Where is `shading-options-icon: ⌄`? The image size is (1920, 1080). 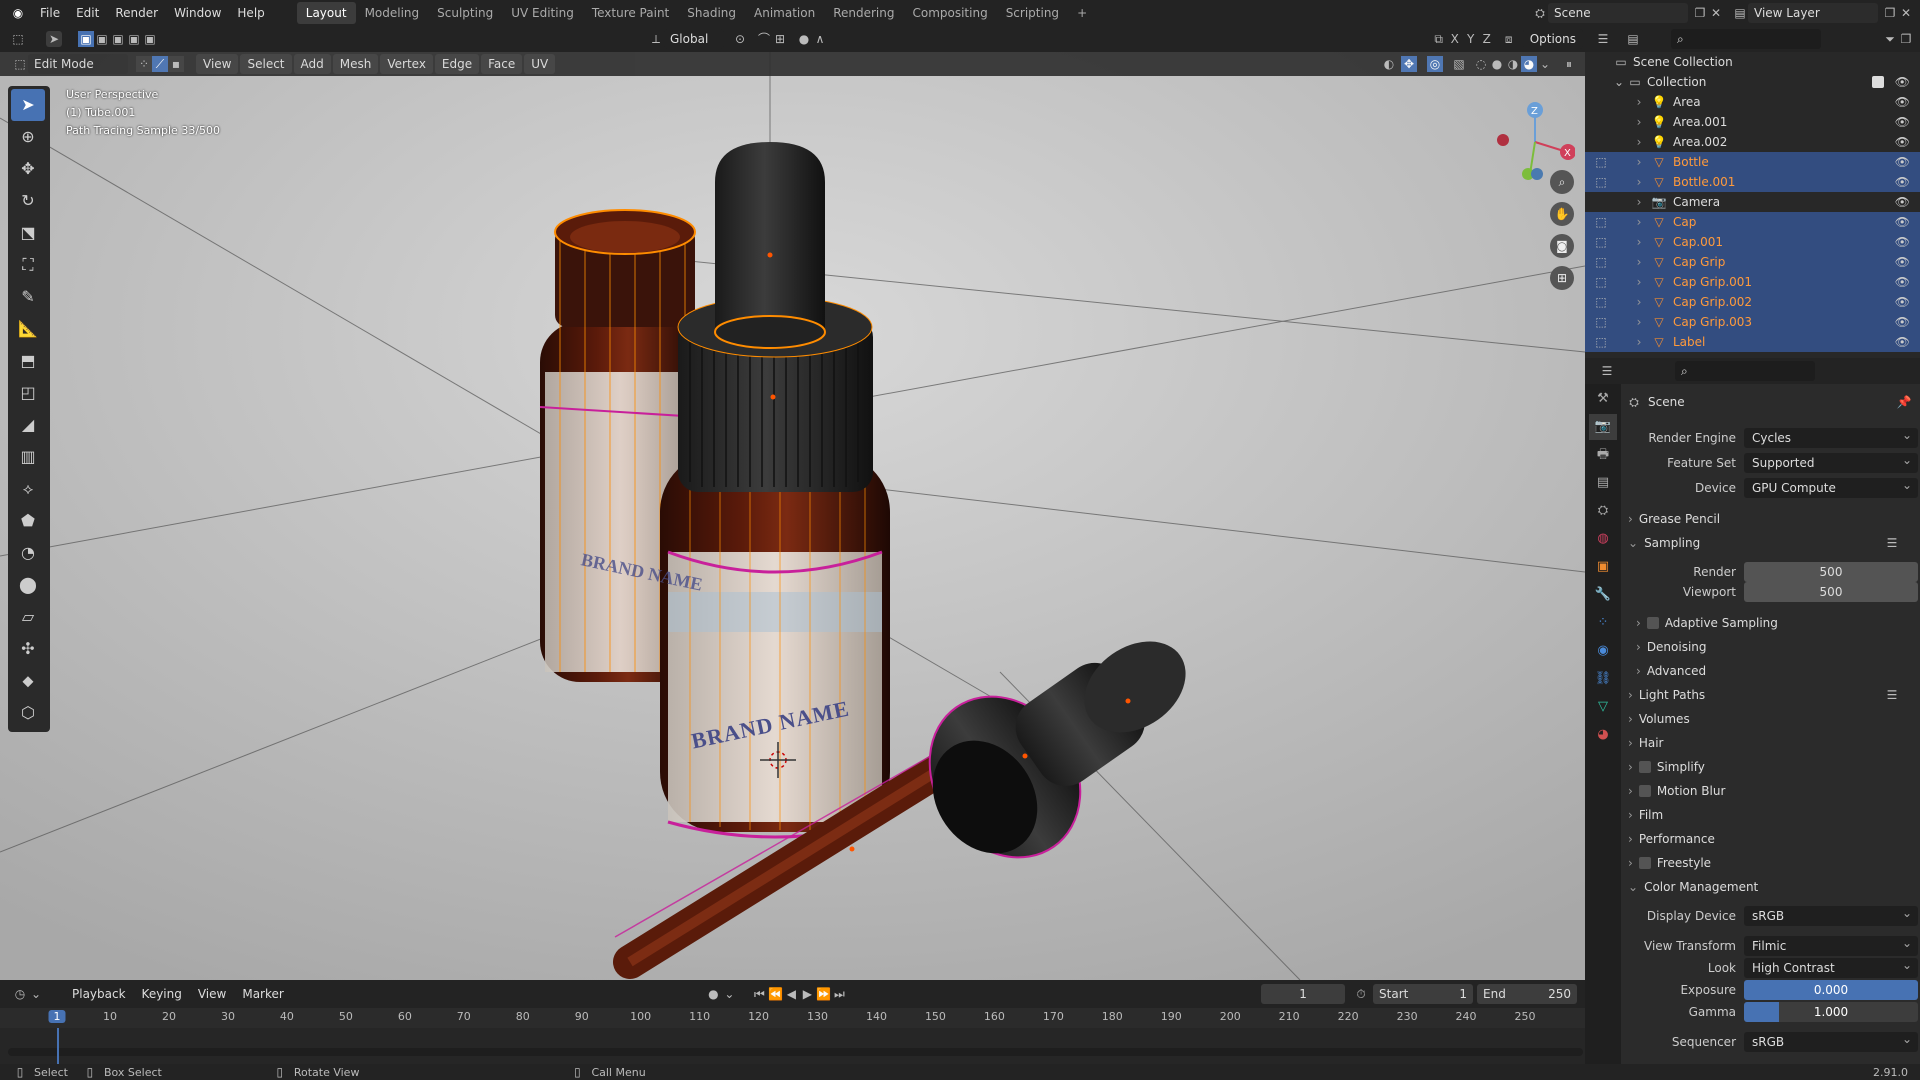 shading-options-icon: ⌄ is located at coordinates (1545, 64).